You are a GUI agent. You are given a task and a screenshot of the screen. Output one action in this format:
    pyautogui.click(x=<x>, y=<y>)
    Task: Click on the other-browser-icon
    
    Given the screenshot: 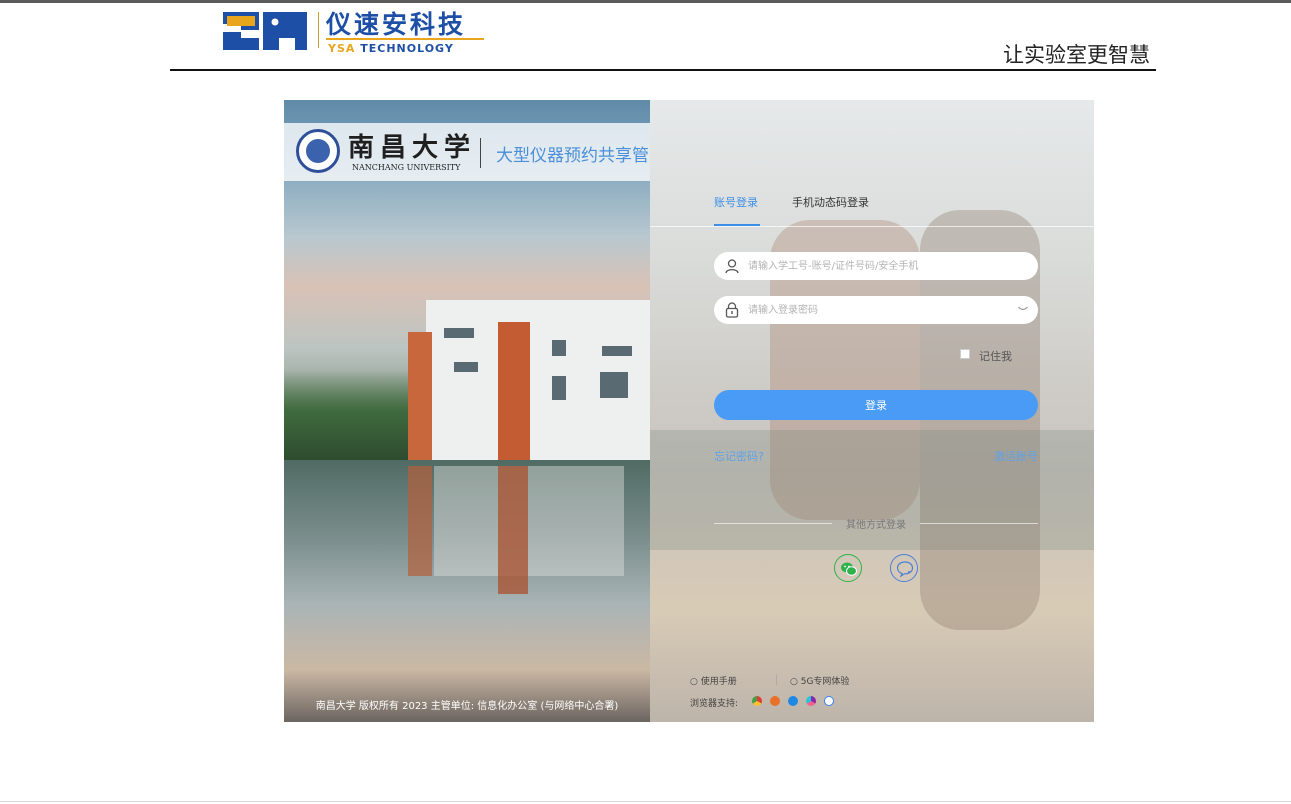 What is the action you would take?
    pyautogui.click(x=829, y=701)
    